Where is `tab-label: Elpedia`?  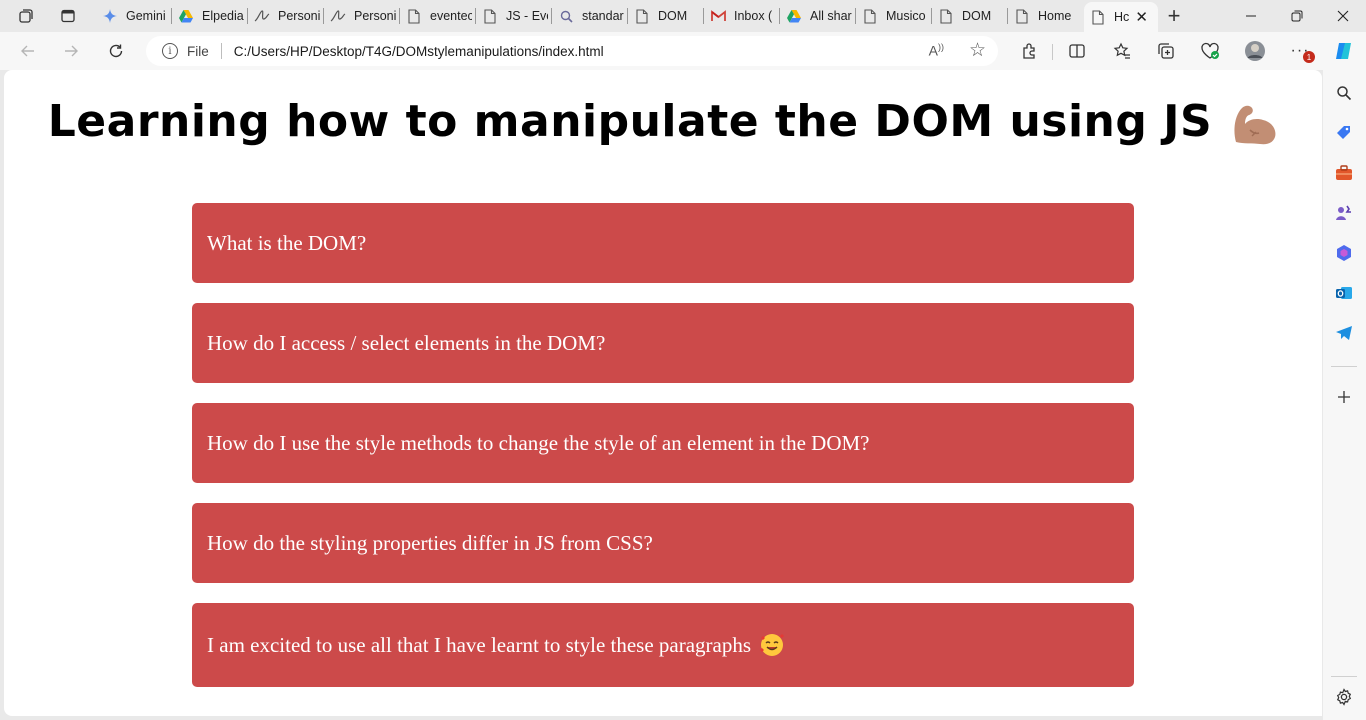 tab-label: Elpedia is located at coordinates (223, 16).